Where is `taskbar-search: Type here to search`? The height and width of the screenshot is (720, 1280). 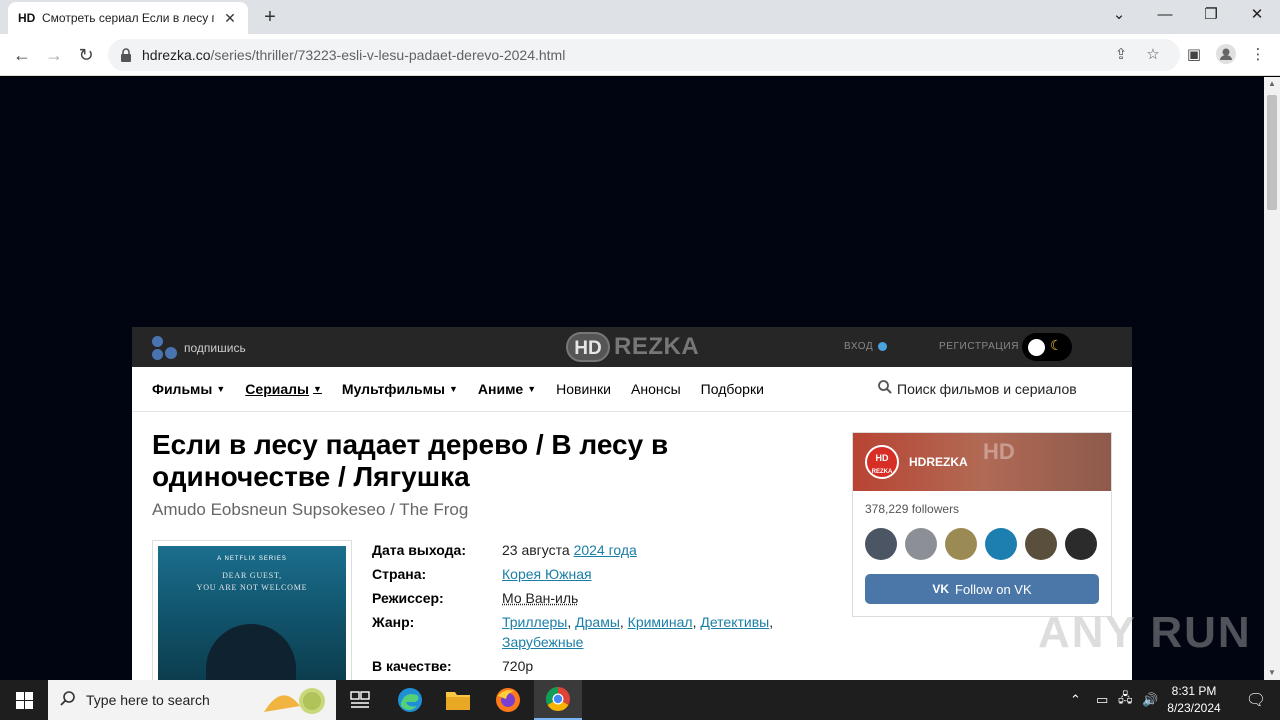
taskbar-search: Type here to search is located at coordinates (192, 700).